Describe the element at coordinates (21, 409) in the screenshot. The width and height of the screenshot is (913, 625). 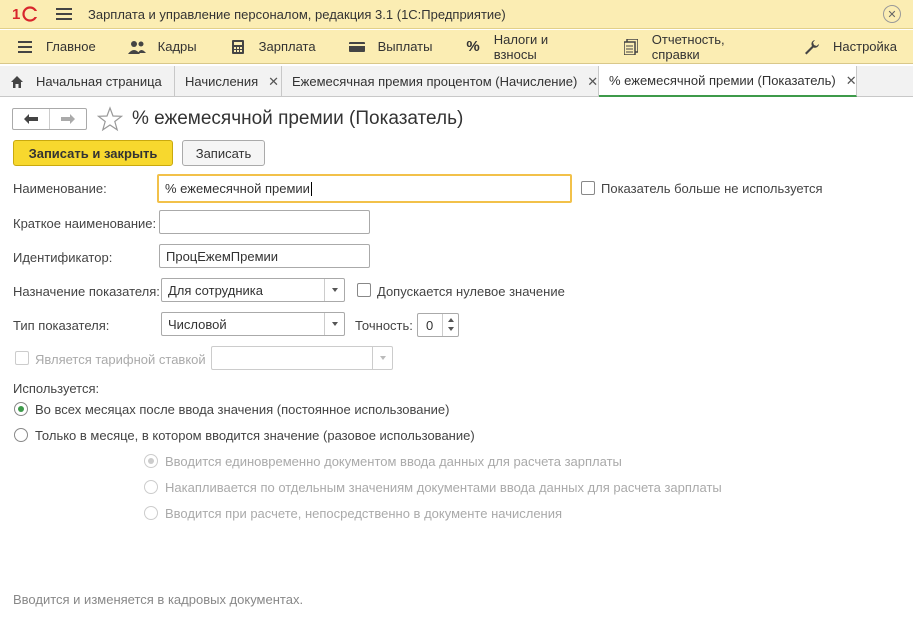
I see `radio-permanent` at that location.